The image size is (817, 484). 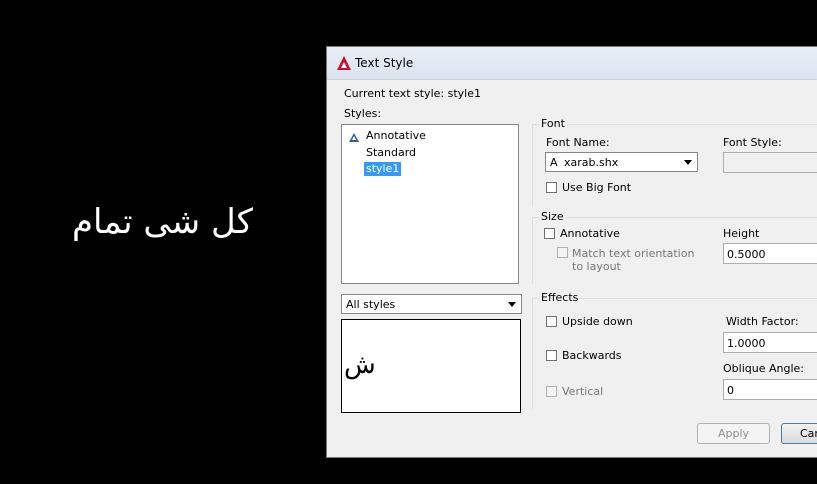 I want to click on use-big-font-checkbox, so click(x=551, y=187).